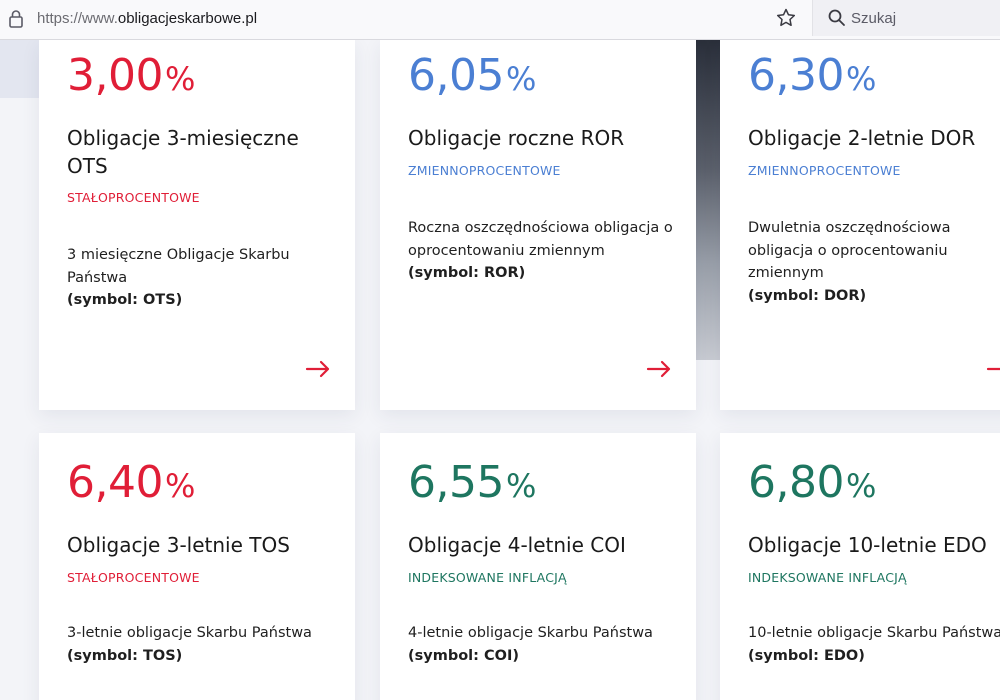 The height and width of the screenshot is (700, 1000). Describe the element at coordinates (812, 482) in the screenshot. I see `interest-rate: 6,80%` at that location.